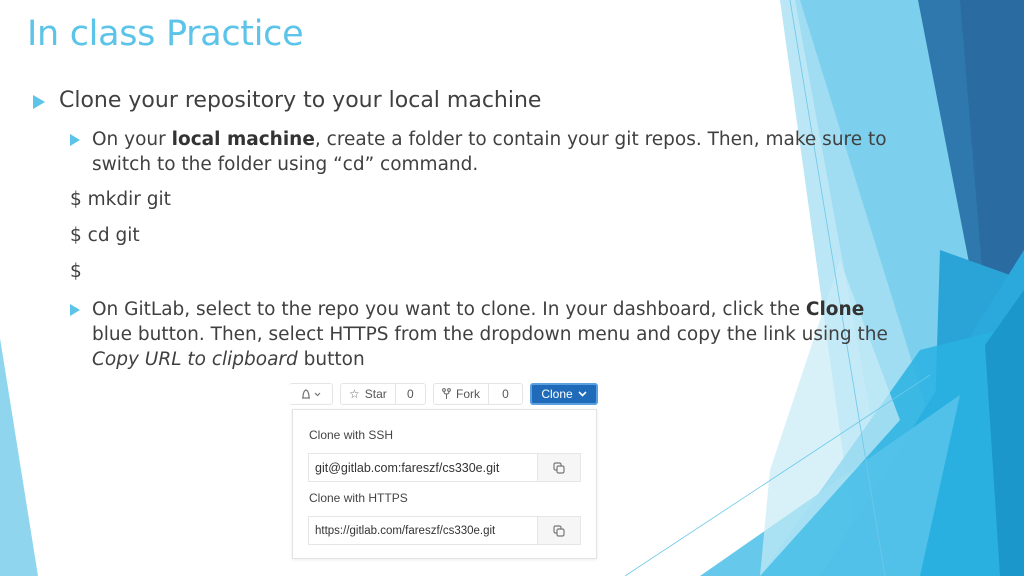 Image resolution: width=1024 pixels, height=576 pixels. What do you see at coordinates (358, 498) in the screenshot?
I see `https-section-label: Clone with HTTPS` at bounding box center [358, 498].